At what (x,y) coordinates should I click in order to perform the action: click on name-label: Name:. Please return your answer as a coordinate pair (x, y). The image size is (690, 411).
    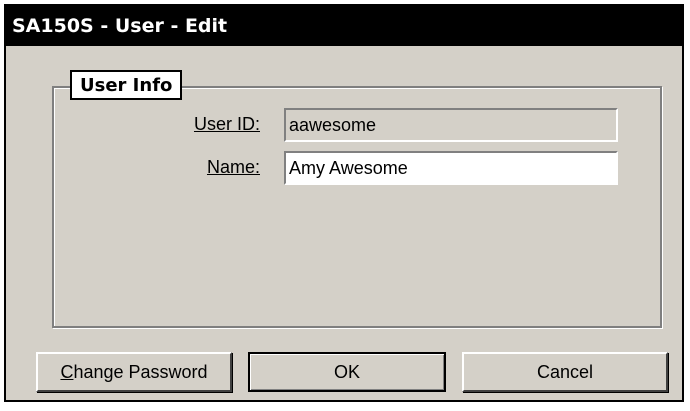
    Looking at the image, I should click on (233, 167).